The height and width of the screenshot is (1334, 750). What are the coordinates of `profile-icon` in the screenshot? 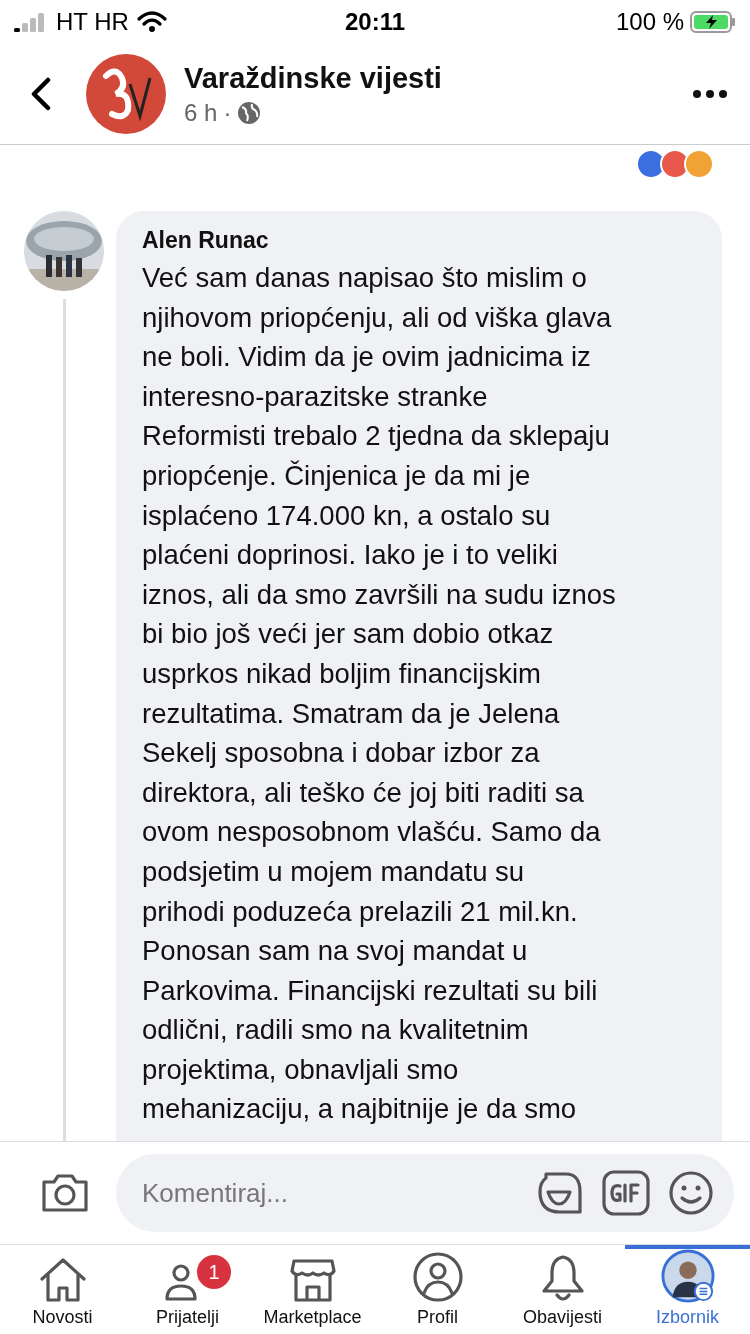 It's located at (437, 1277).